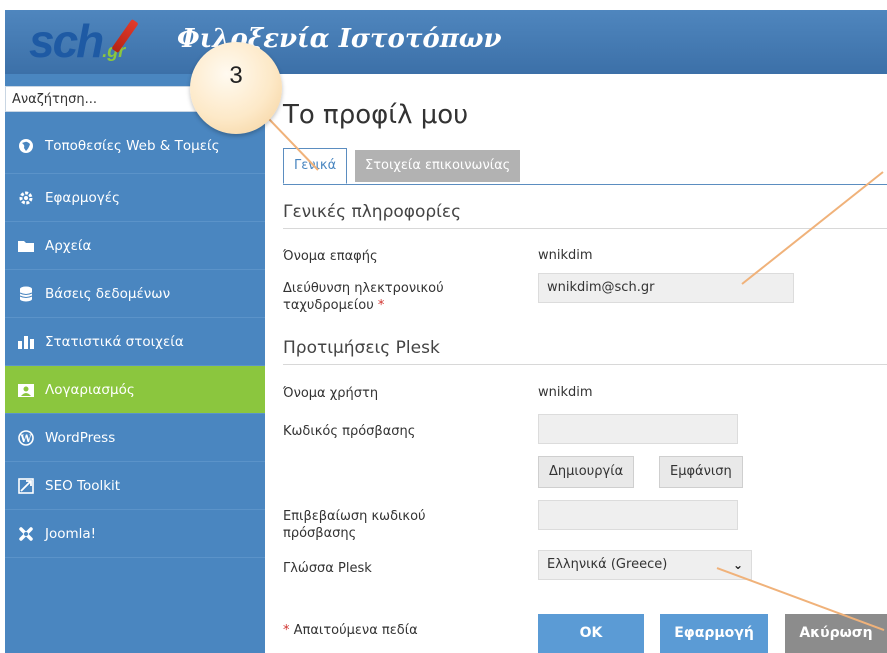 This screenshot has width=887, height=653. Describe the element at coordinates (236, 75) in the screenshot. I see `callout-number: 3` at that location.